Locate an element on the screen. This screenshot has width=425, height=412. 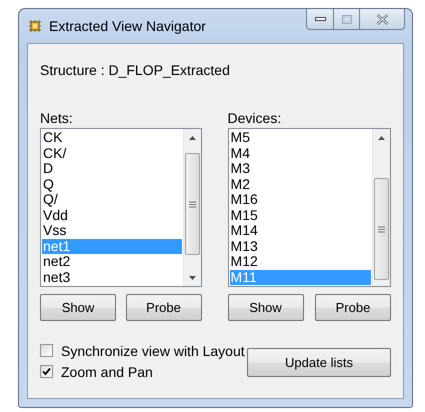
list-item: Q is located at coordinates (112, 184).